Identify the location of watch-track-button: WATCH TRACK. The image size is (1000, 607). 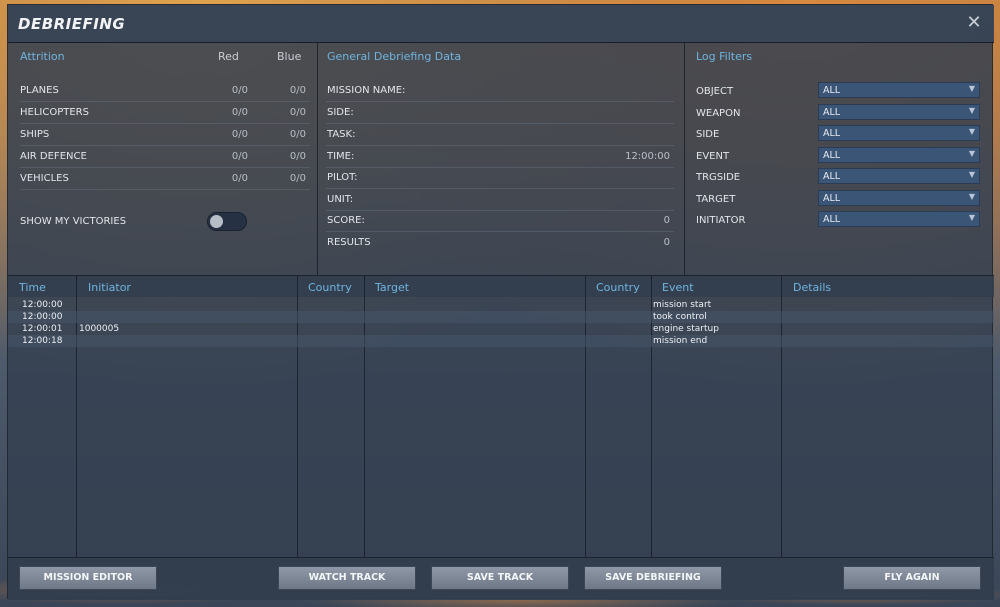
(347, 578).